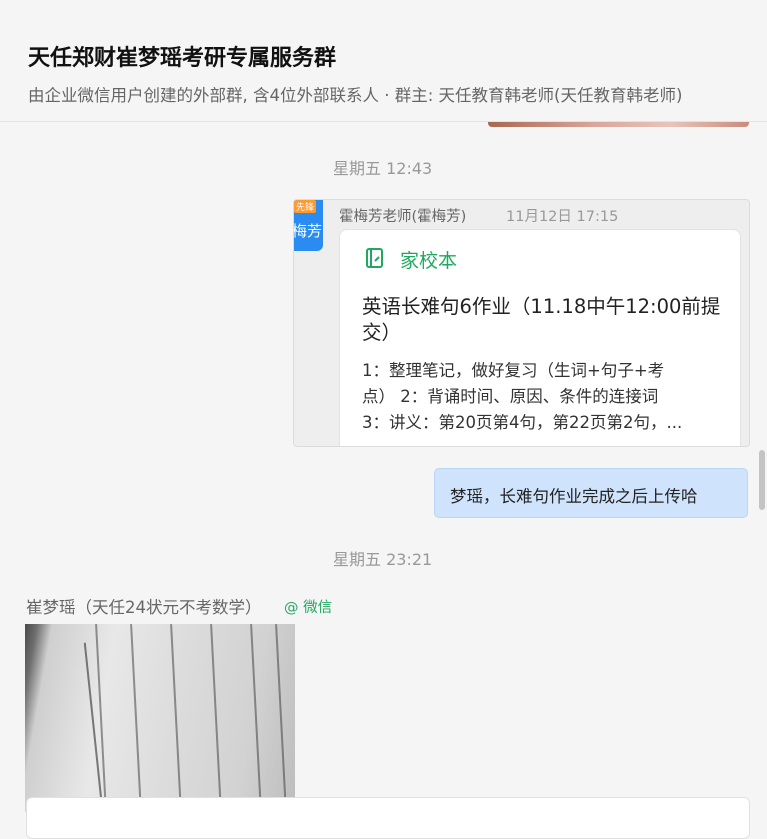 This screenshot has width=767, height=839. I want to click on notebook-icon, so click(374, 258).